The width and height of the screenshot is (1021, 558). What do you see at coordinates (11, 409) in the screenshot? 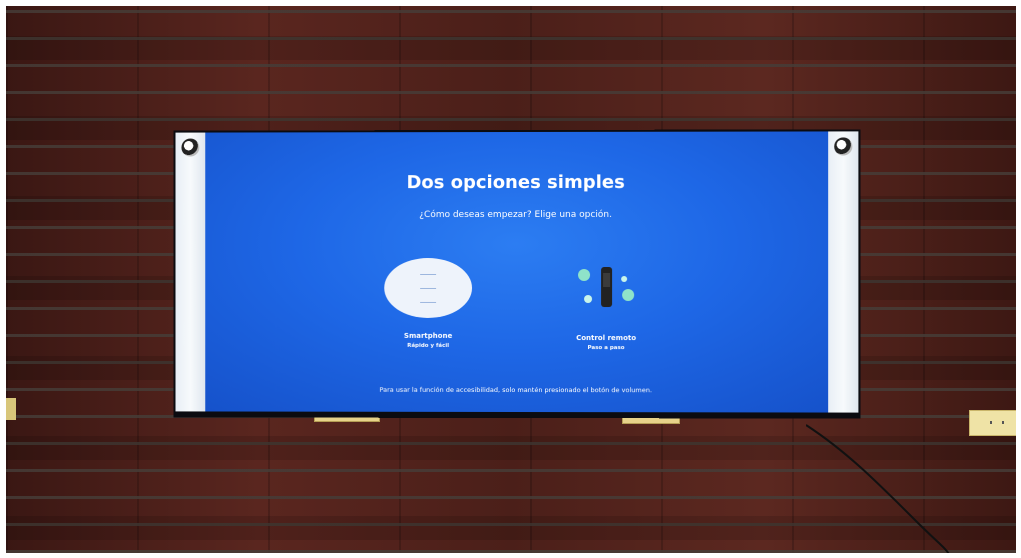
I see `wall-plate` at bounding box center [11, 409].